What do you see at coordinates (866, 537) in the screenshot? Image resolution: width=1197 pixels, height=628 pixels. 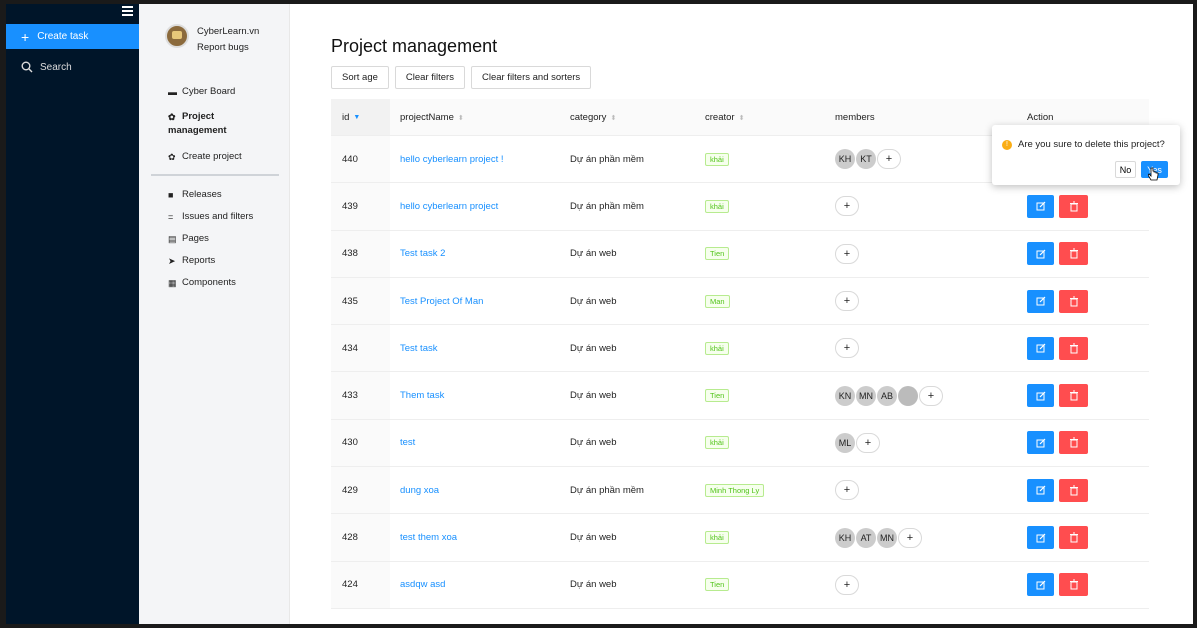 I see `member-avatar: AT` at bounding box center [866, 537].